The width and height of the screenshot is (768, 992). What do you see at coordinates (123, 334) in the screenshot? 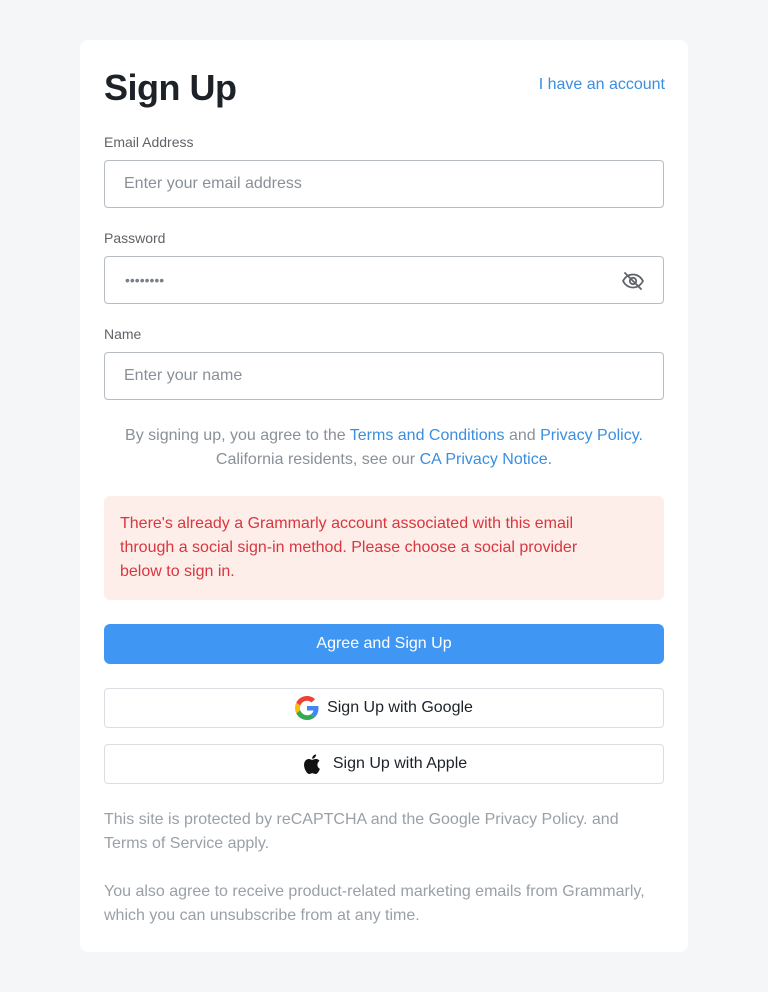
I see `name-label: Name` at bounding box center [123, 334].